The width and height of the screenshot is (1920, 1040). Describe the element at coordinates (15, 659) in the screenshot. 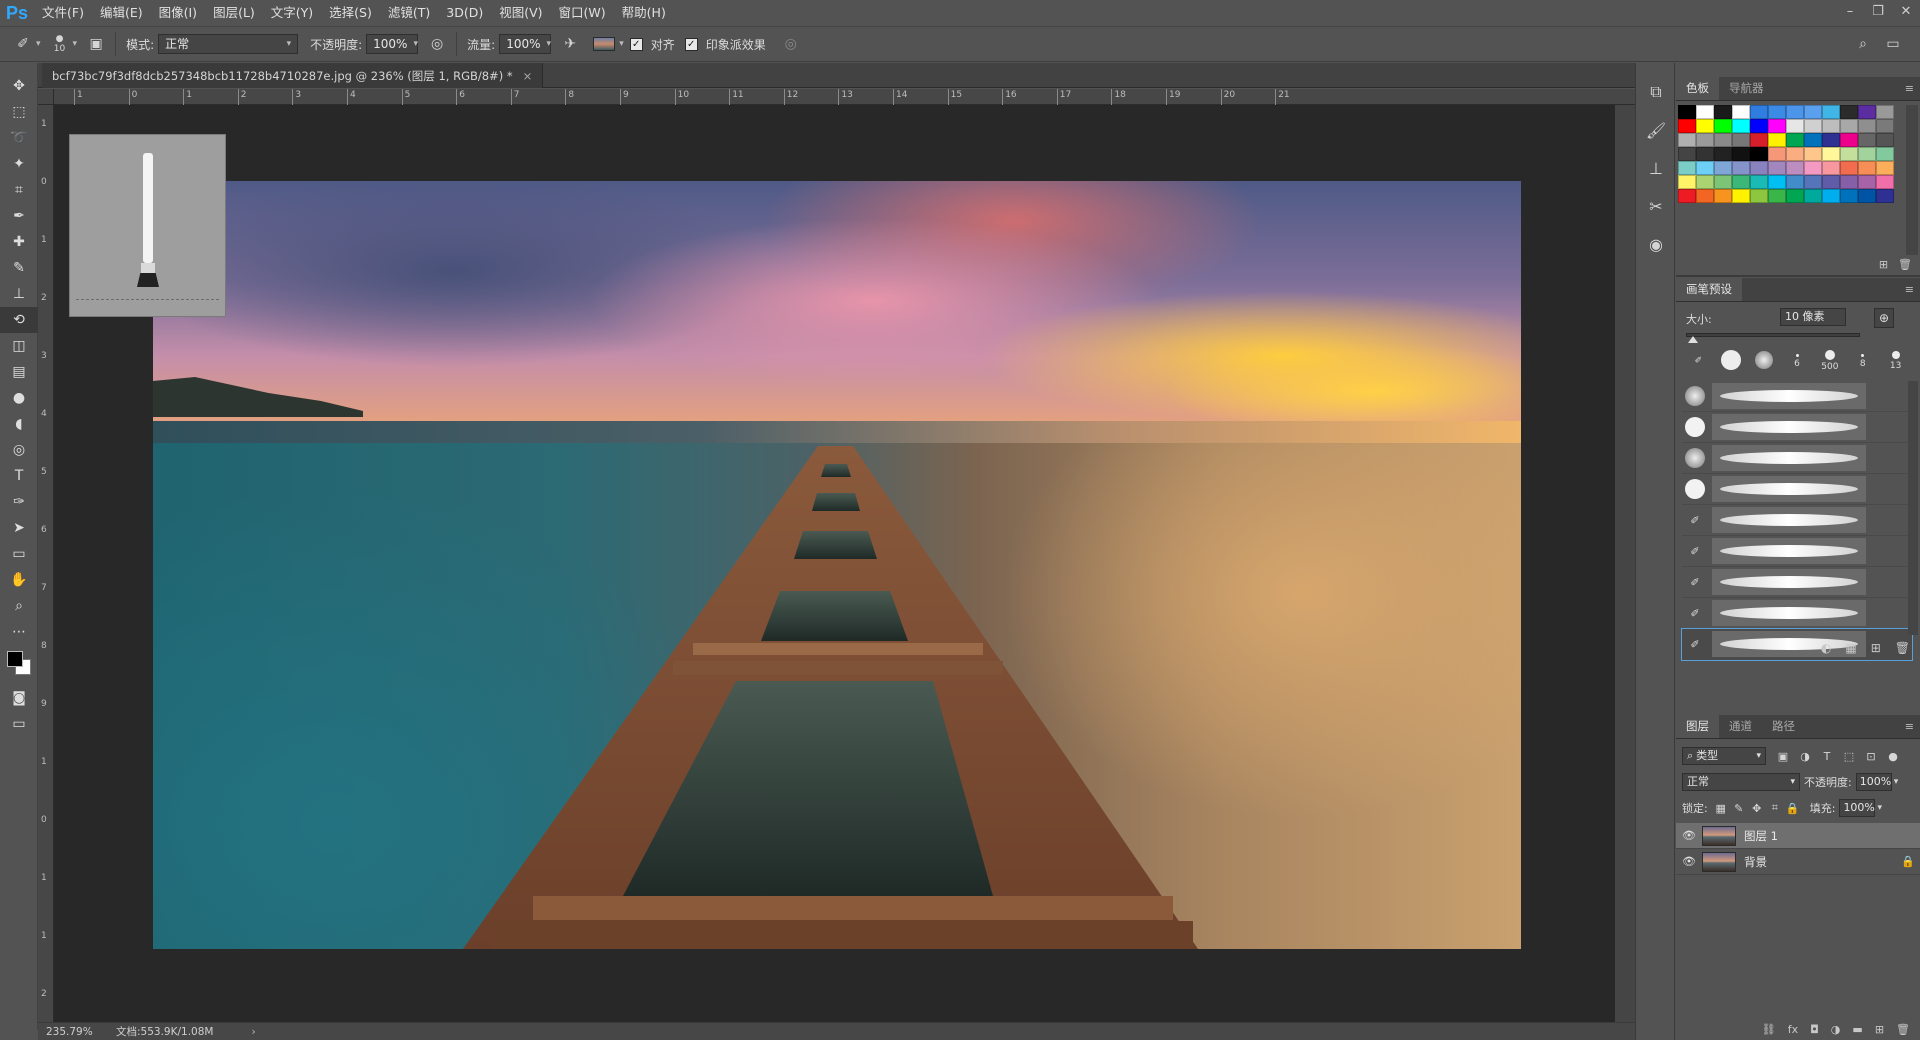

I see `foreground-color-swatch` at that location.